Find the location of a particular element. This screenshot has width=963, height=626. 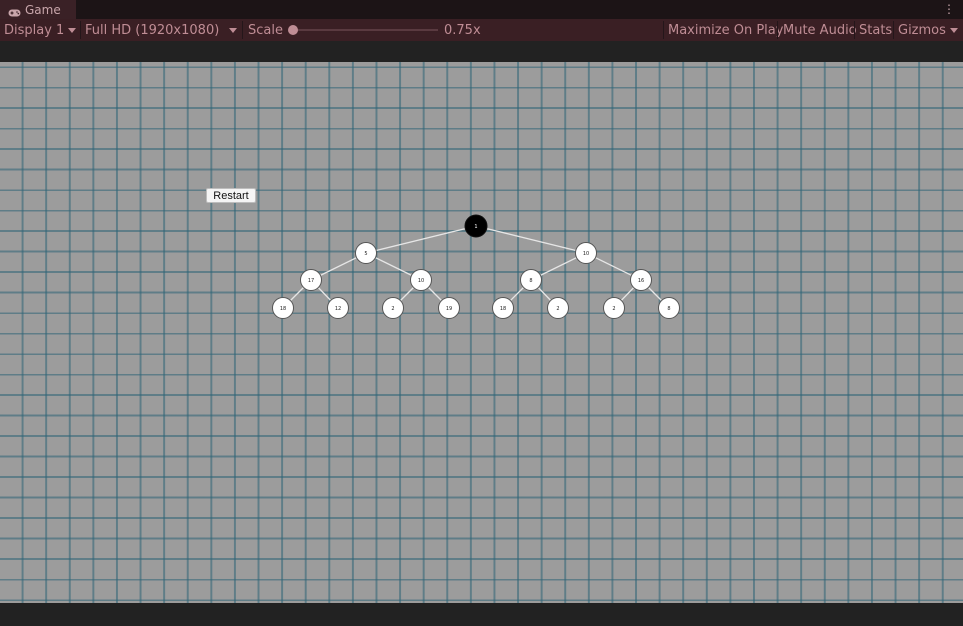

gizmos-chevron-down-icon is located at coordinates (954, 30).